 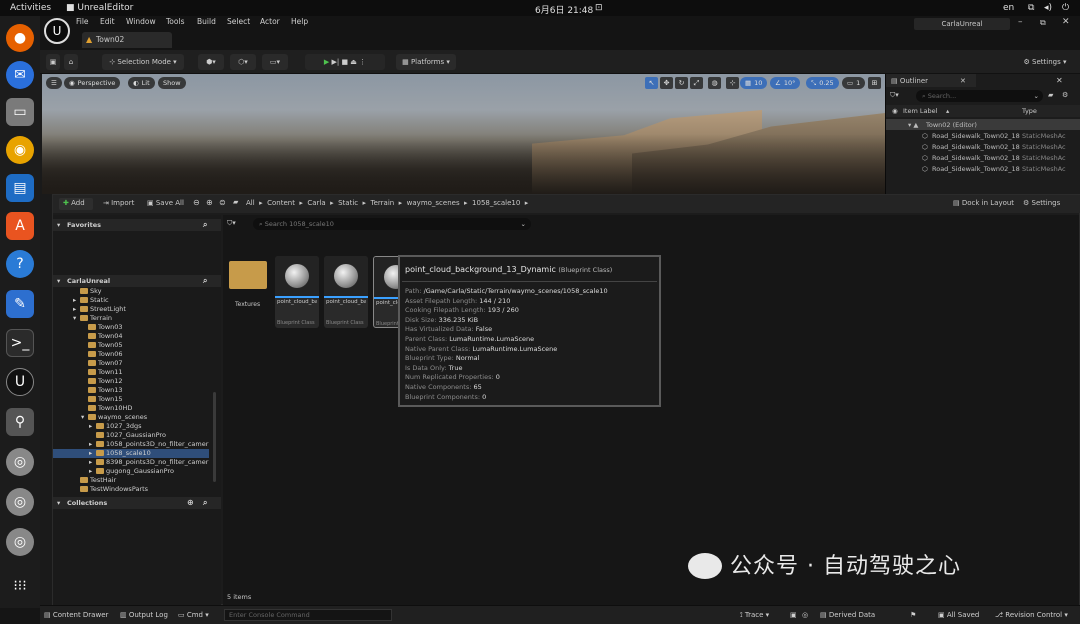 What do you see at coordinates (102, 381) in the screenshot?
I see `folder-tree-item: Town12` at bounding box center [102, 381].